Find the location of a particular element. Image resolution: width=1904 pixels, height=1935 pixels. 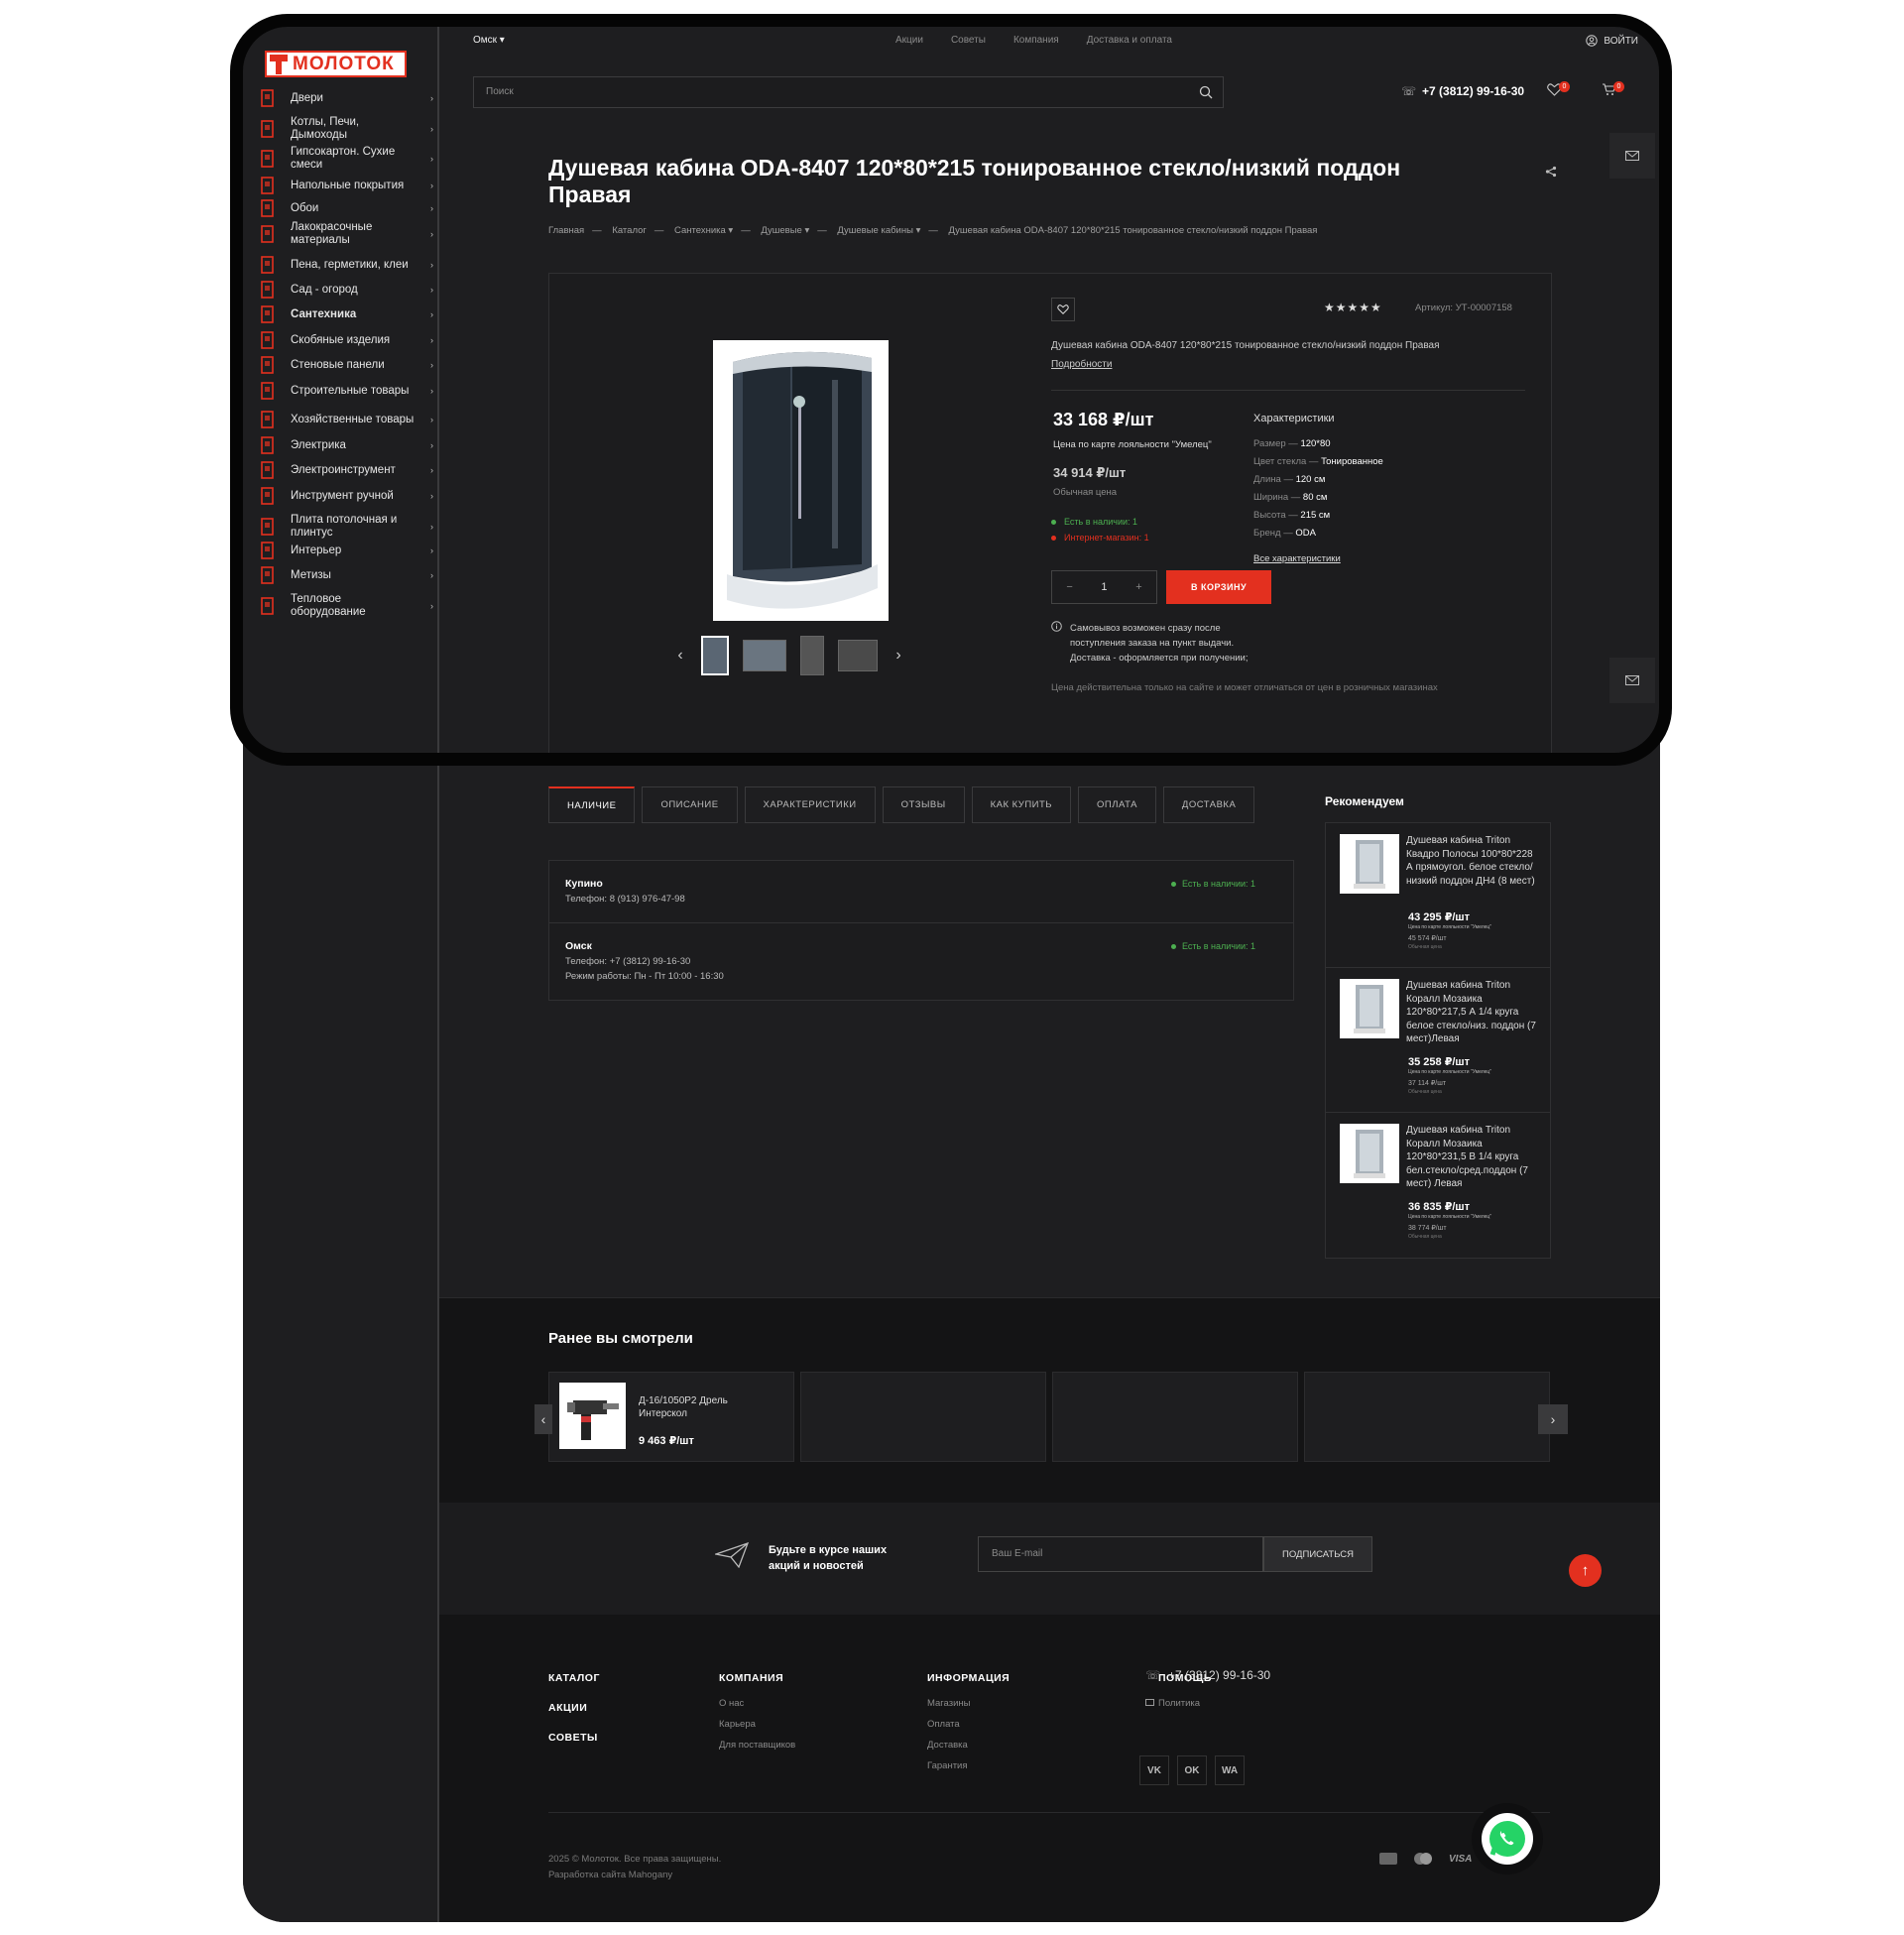

viewed-next-button: › is located at coordinates (1553, 1419).